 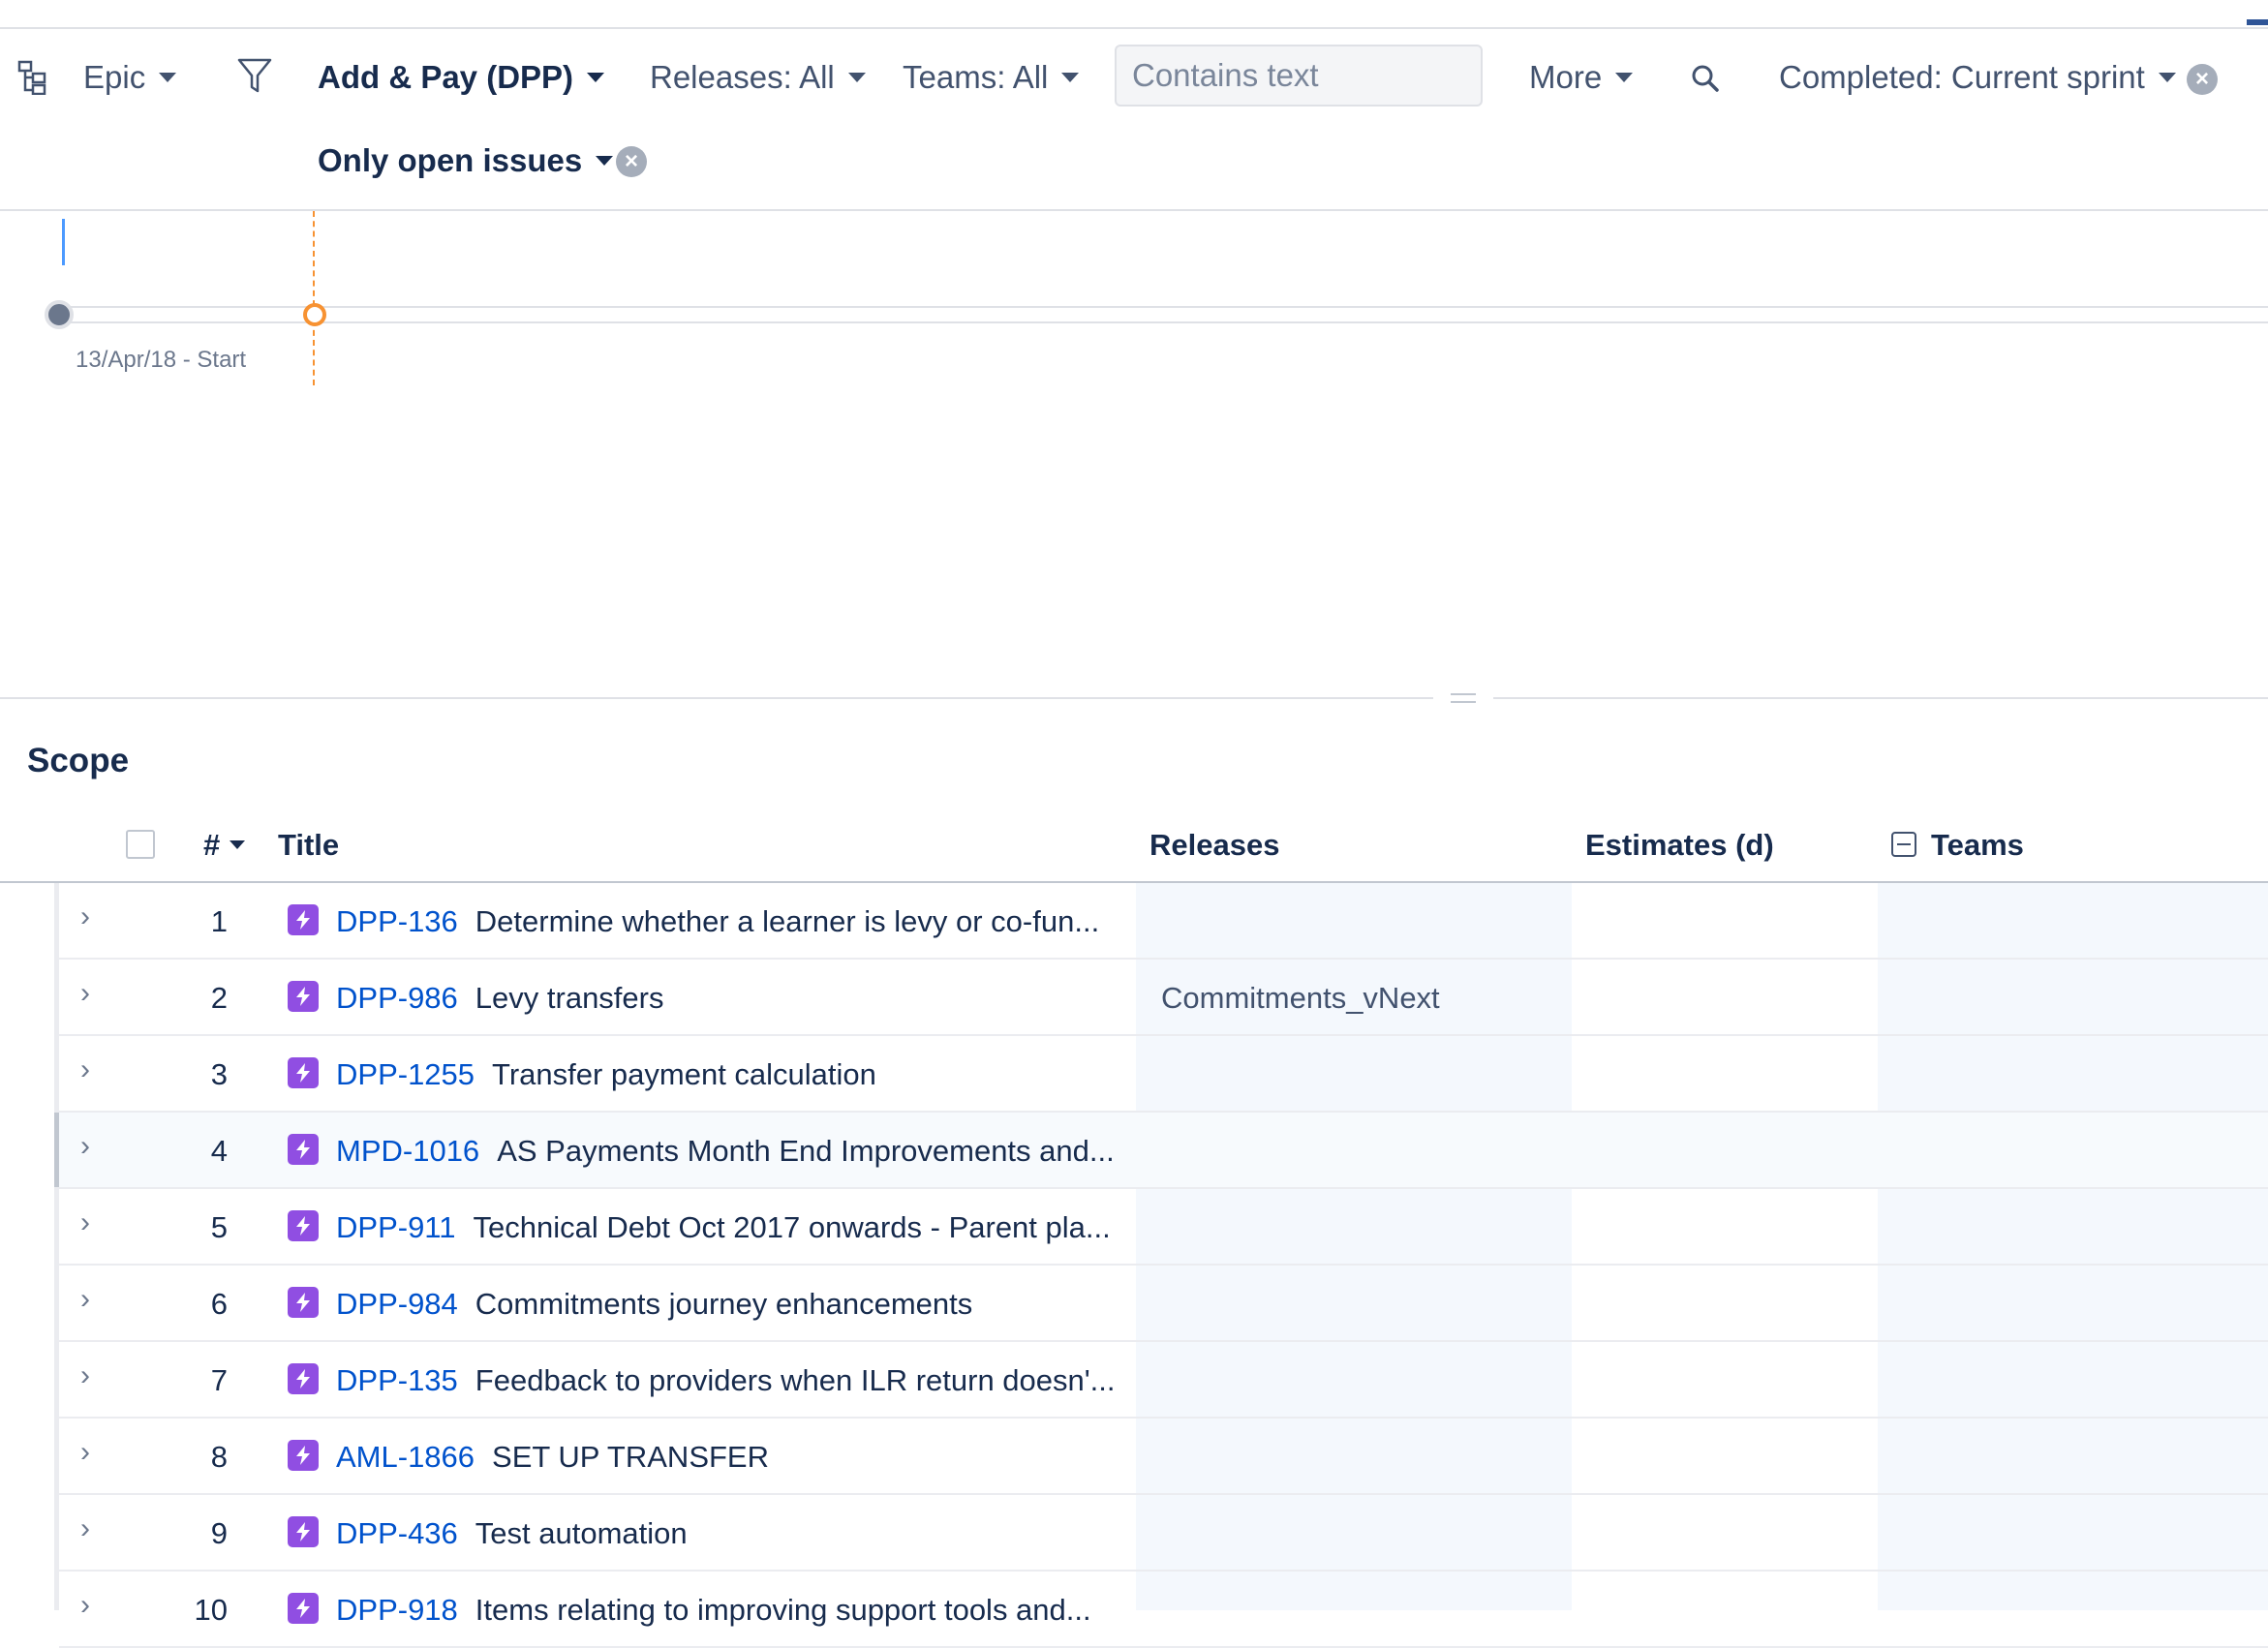 I want to click on hierarchy-dropdown: Epic, so click(x=130, y=78).